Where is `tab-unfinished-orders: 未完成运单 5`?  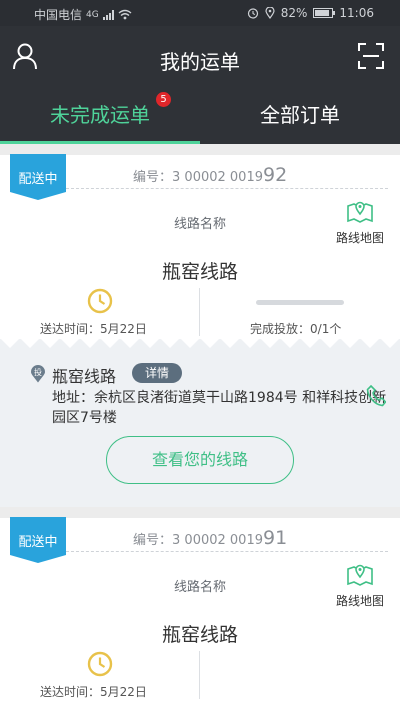 tab-unfinished-orders: 未完成运单 5 is located at coordinates (100, 118).